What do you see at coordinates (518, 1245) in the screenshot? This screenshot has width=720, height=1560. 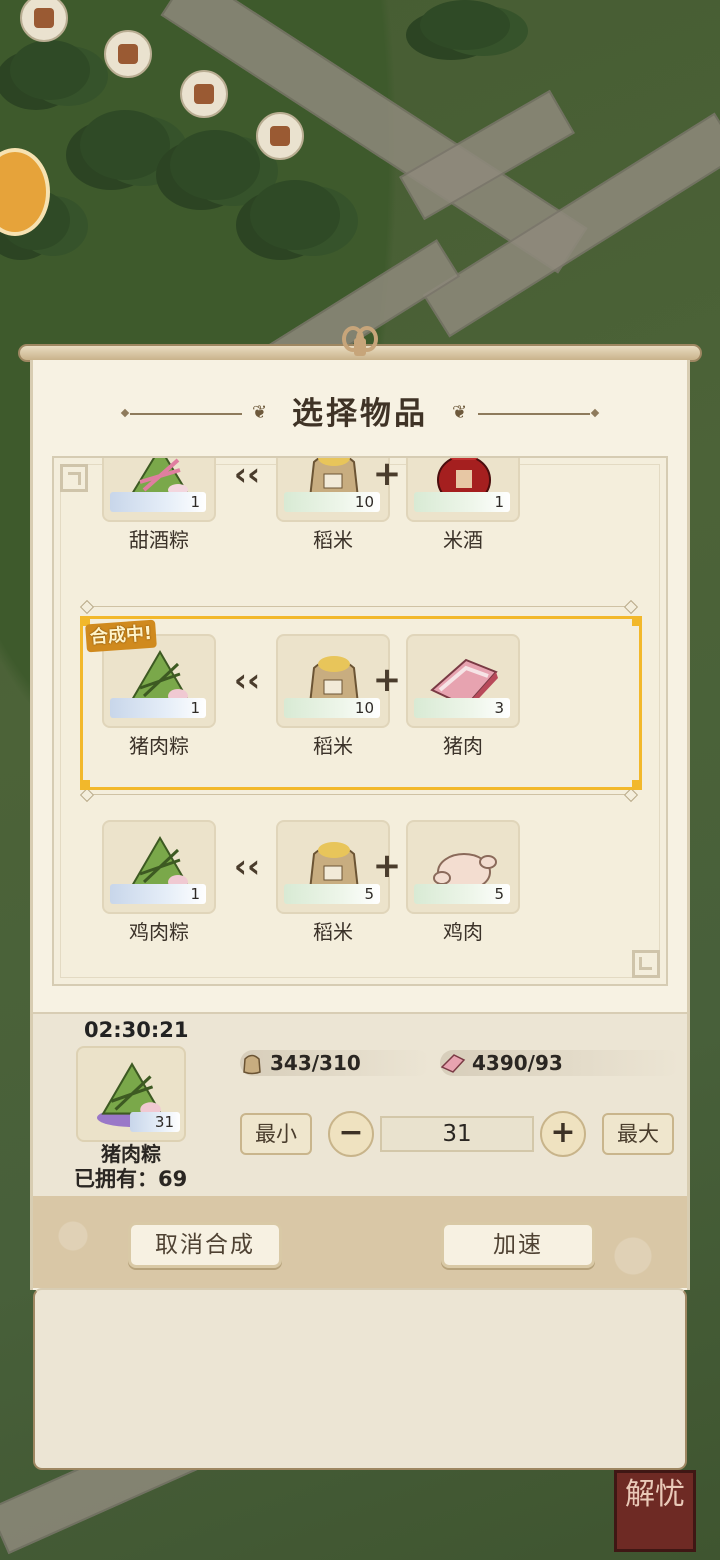 I see `speed-up-button: 加速` at bounding box center [518, 1245].